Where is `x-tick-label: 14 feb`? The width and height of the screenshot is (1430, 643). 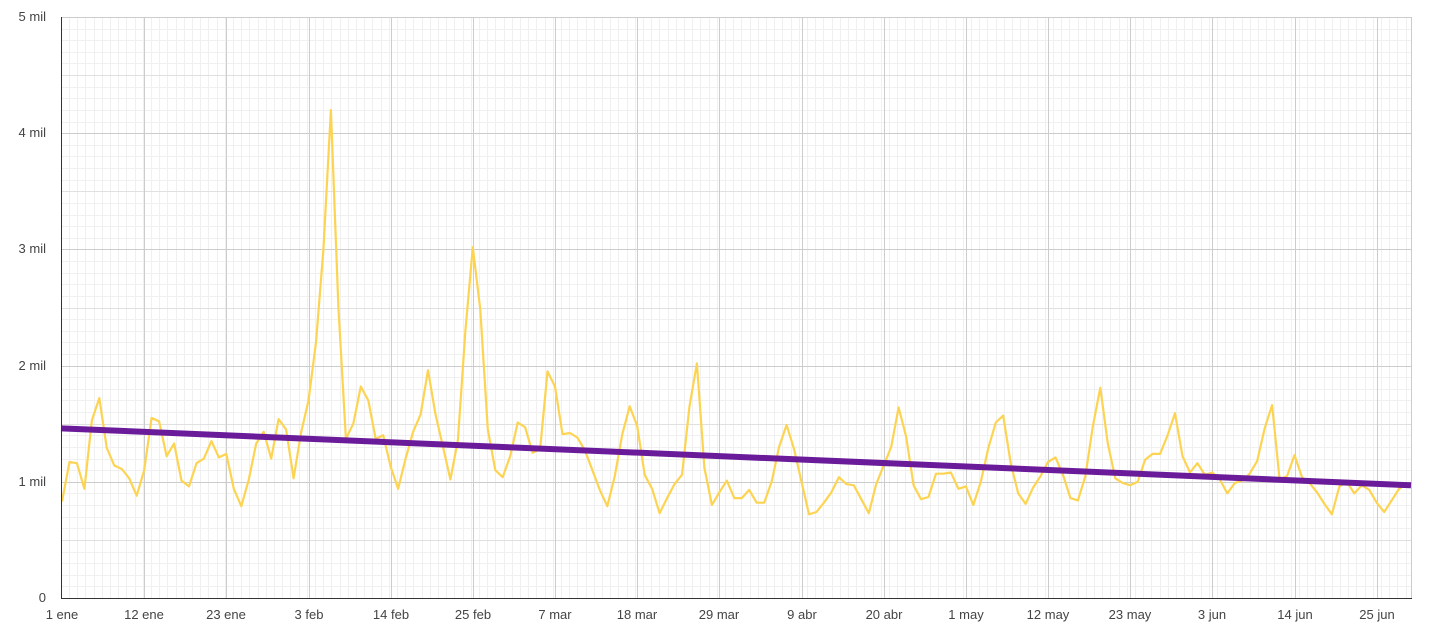
x-tick-label: 14 feb is located at coordinates (391, 614).